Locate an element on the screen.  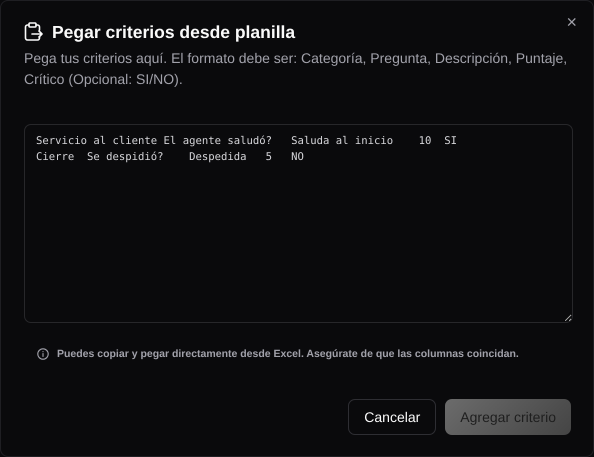
clipboard-icon is located at coordinates (33, 32).